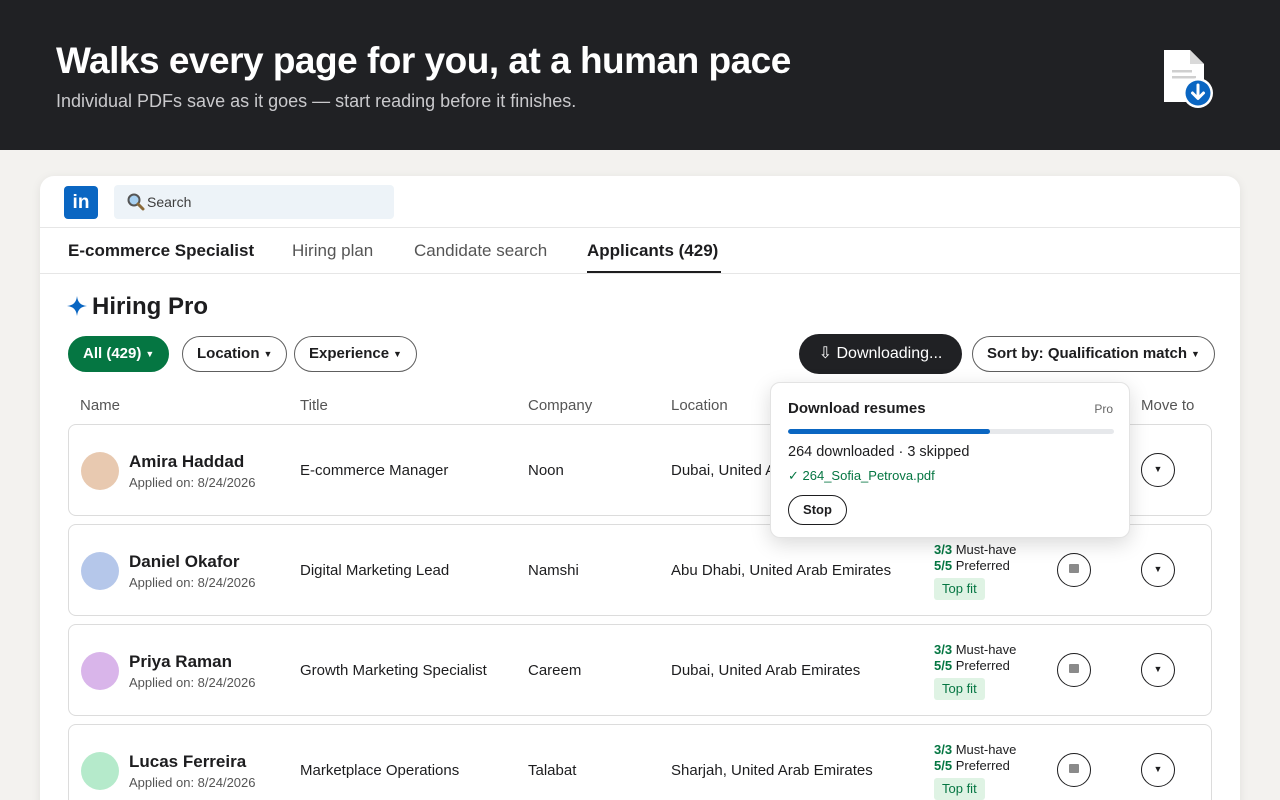 The width and height of the screenshot is (1280, 800). I want to click on download-progress-fill, so click(889, 431).